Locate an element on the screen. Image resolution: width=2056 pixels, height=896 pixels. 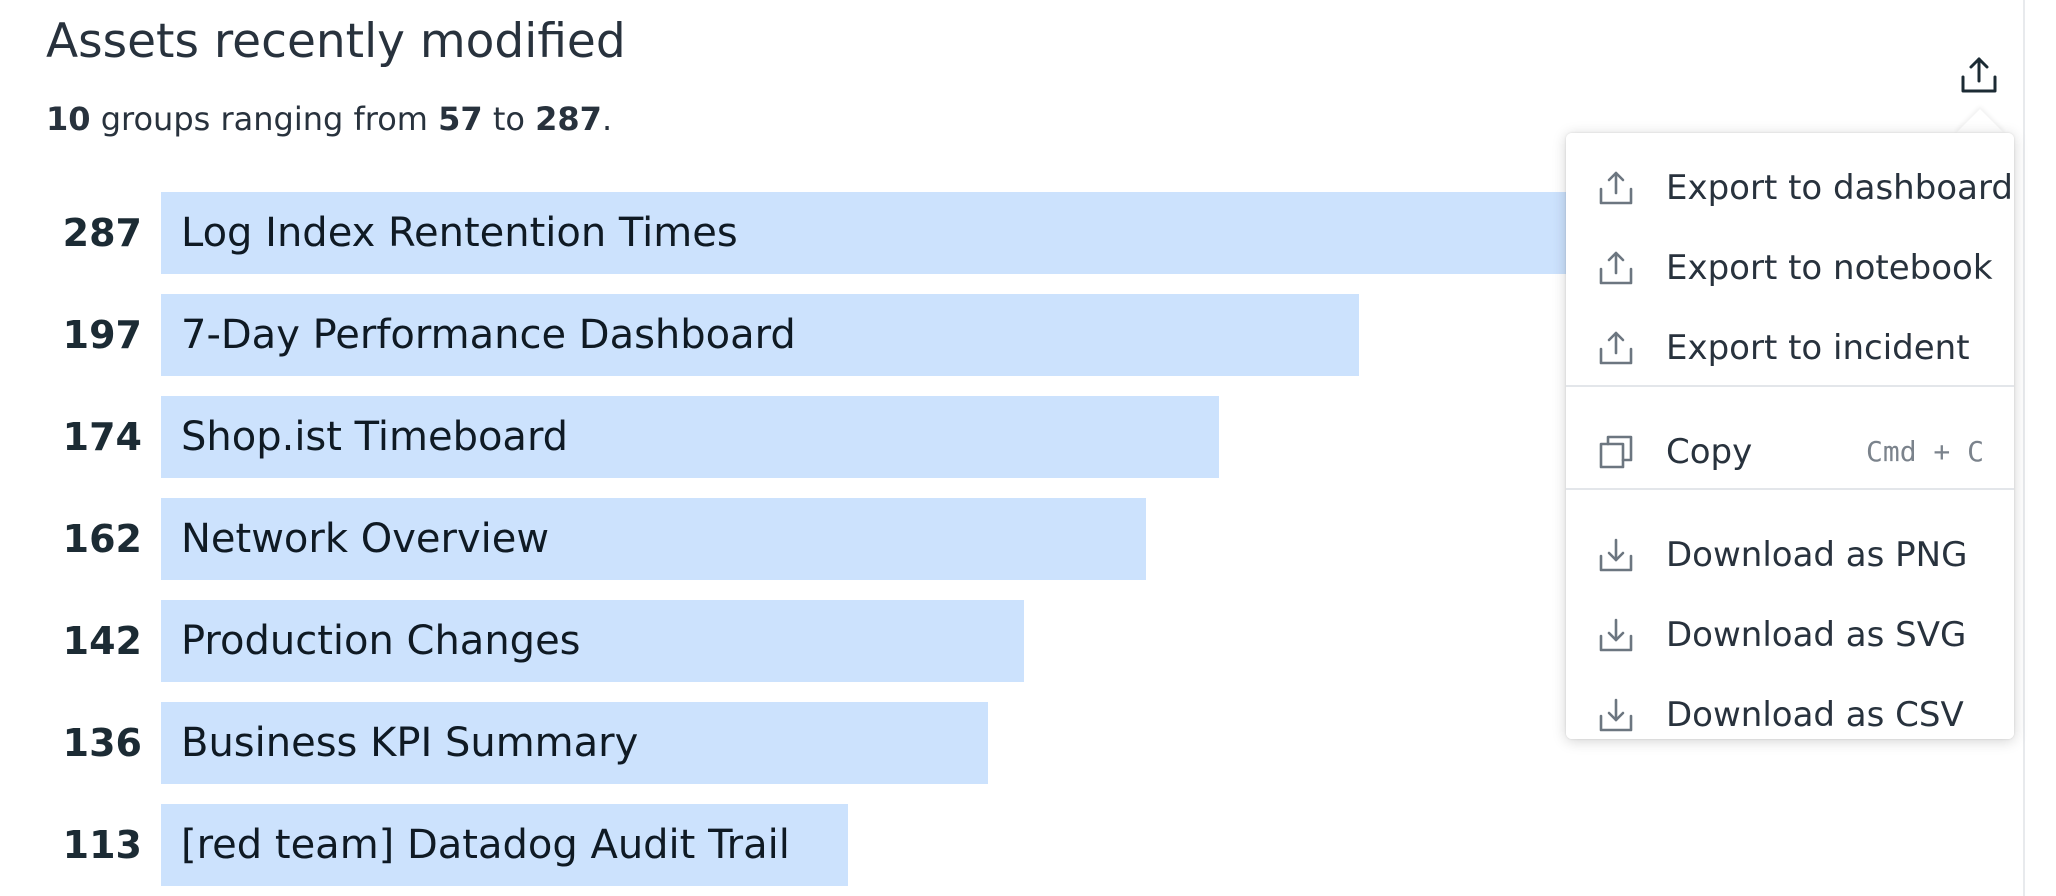
menu-item-label: Download as SVG is located at coordinates (1816, 635).